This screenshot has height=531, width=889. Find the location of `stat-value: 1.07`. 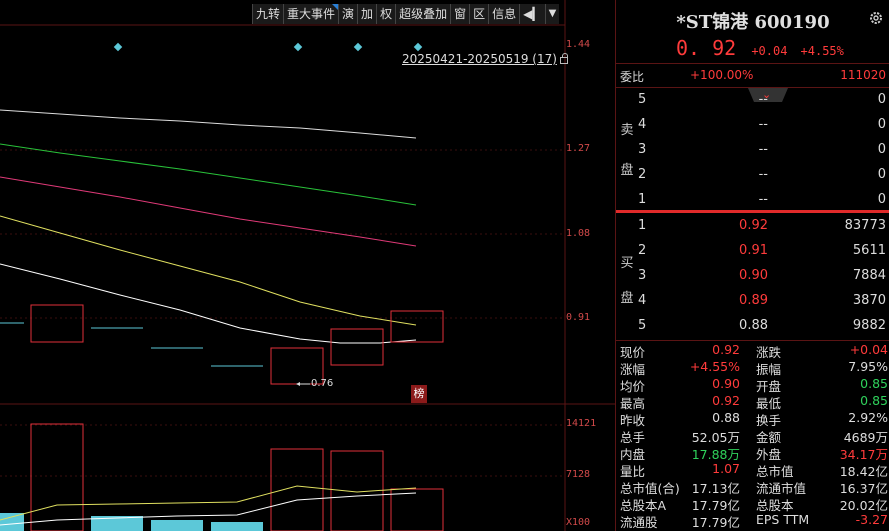

stat-value: 1.07 is located at coordinates (726, 468).